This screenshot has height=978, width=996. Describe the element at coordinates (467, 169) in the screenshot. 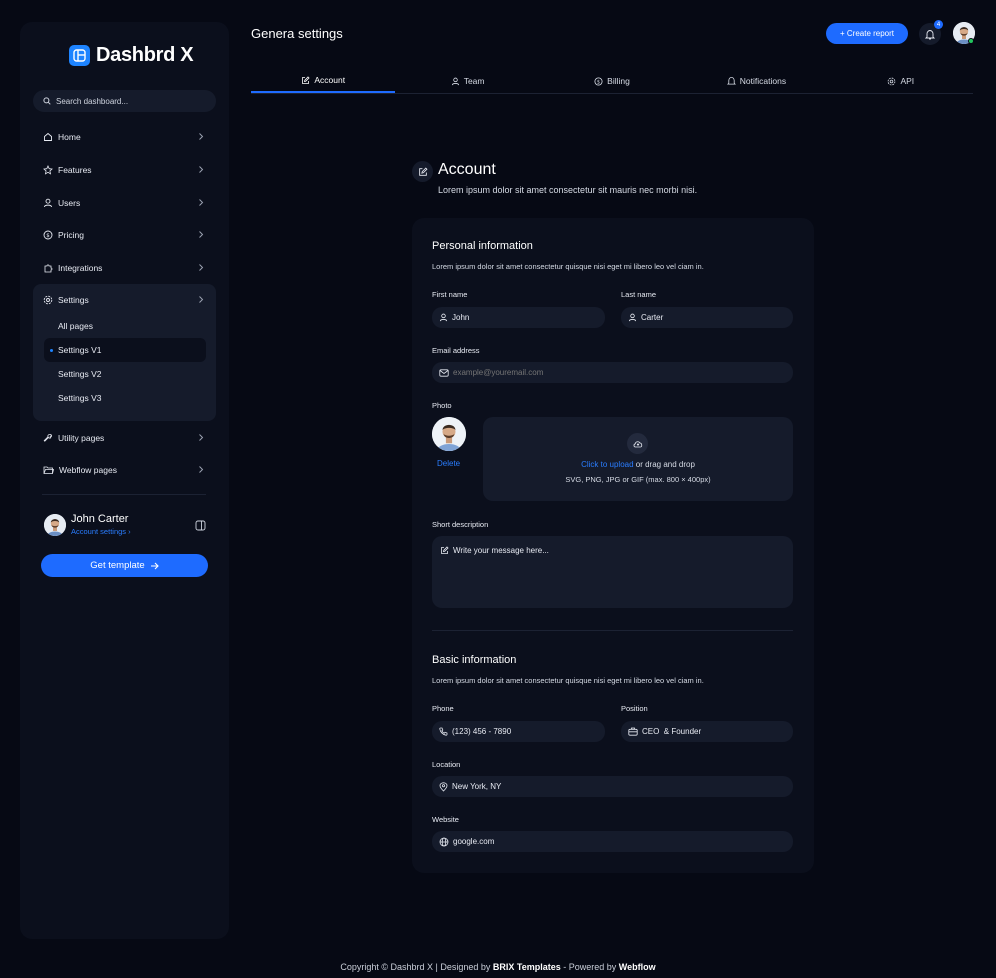

I see `account-title: Account` at that location.